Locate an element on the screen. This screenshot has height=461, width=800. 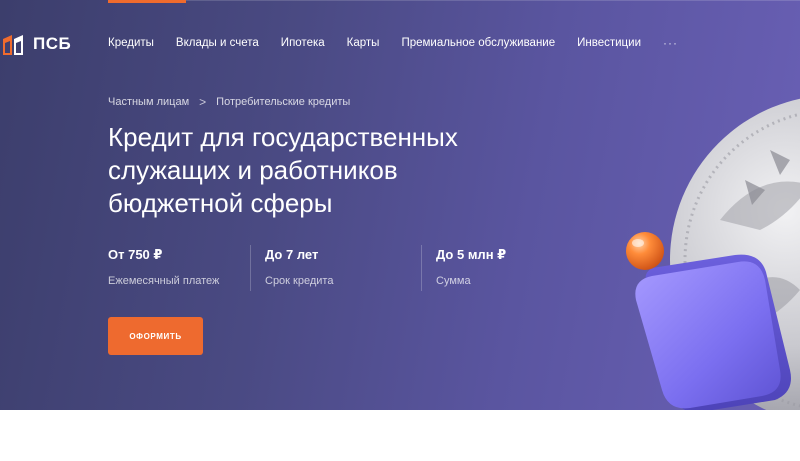
brand-name: ПСБ is located at coordinates (52, 43).